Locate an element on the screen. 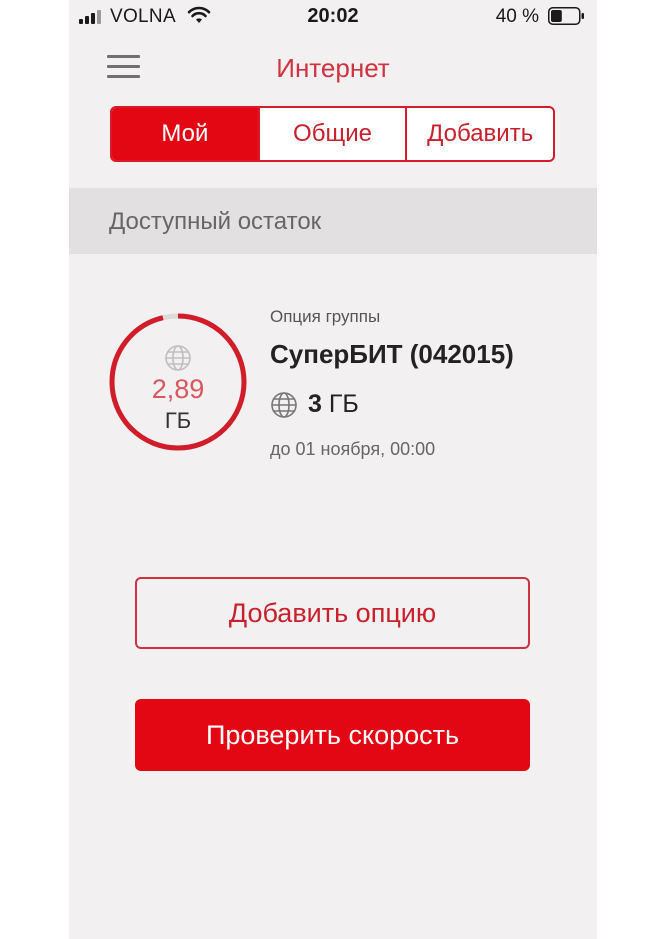  battery-icon is located at coordinates (566, 16).